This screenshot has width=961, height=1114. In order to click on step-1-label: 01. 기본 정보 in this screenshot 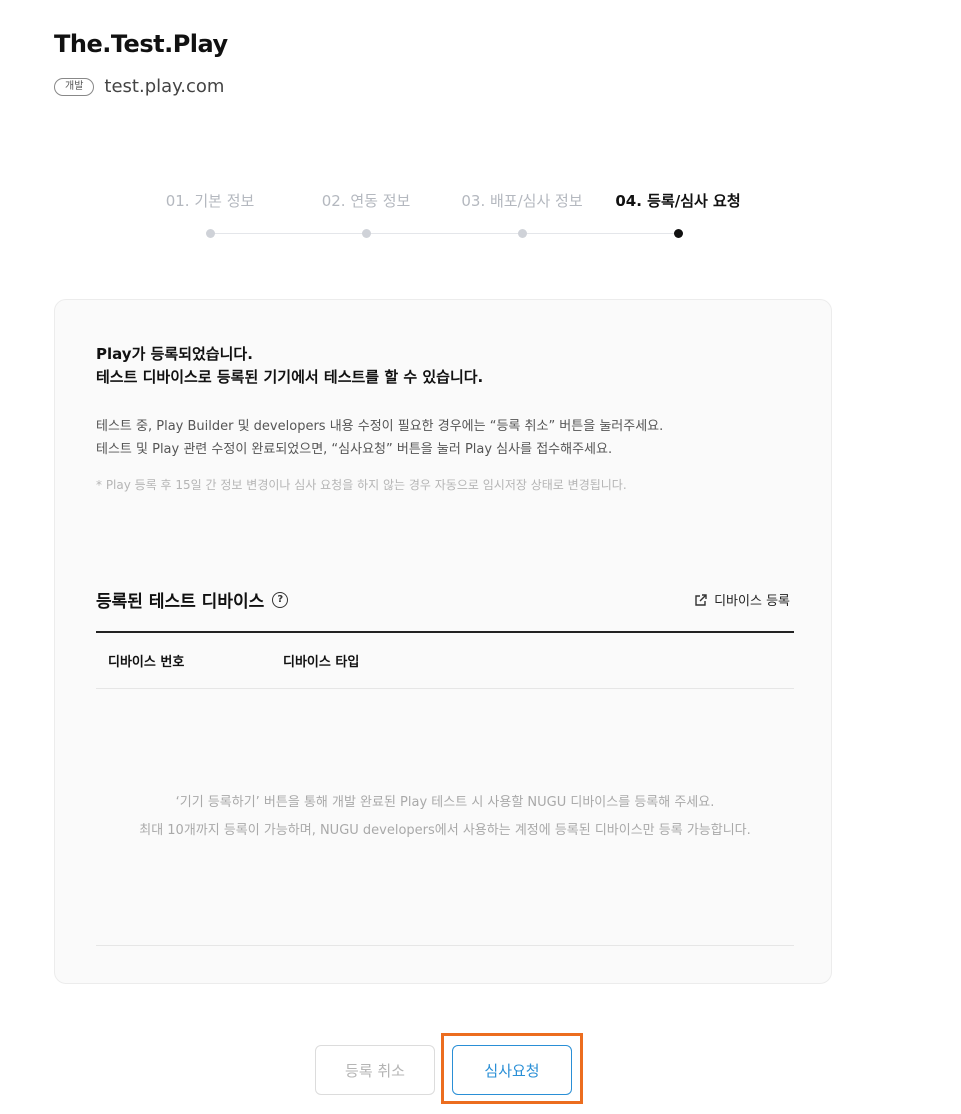, I will do `click(210, 201)`.